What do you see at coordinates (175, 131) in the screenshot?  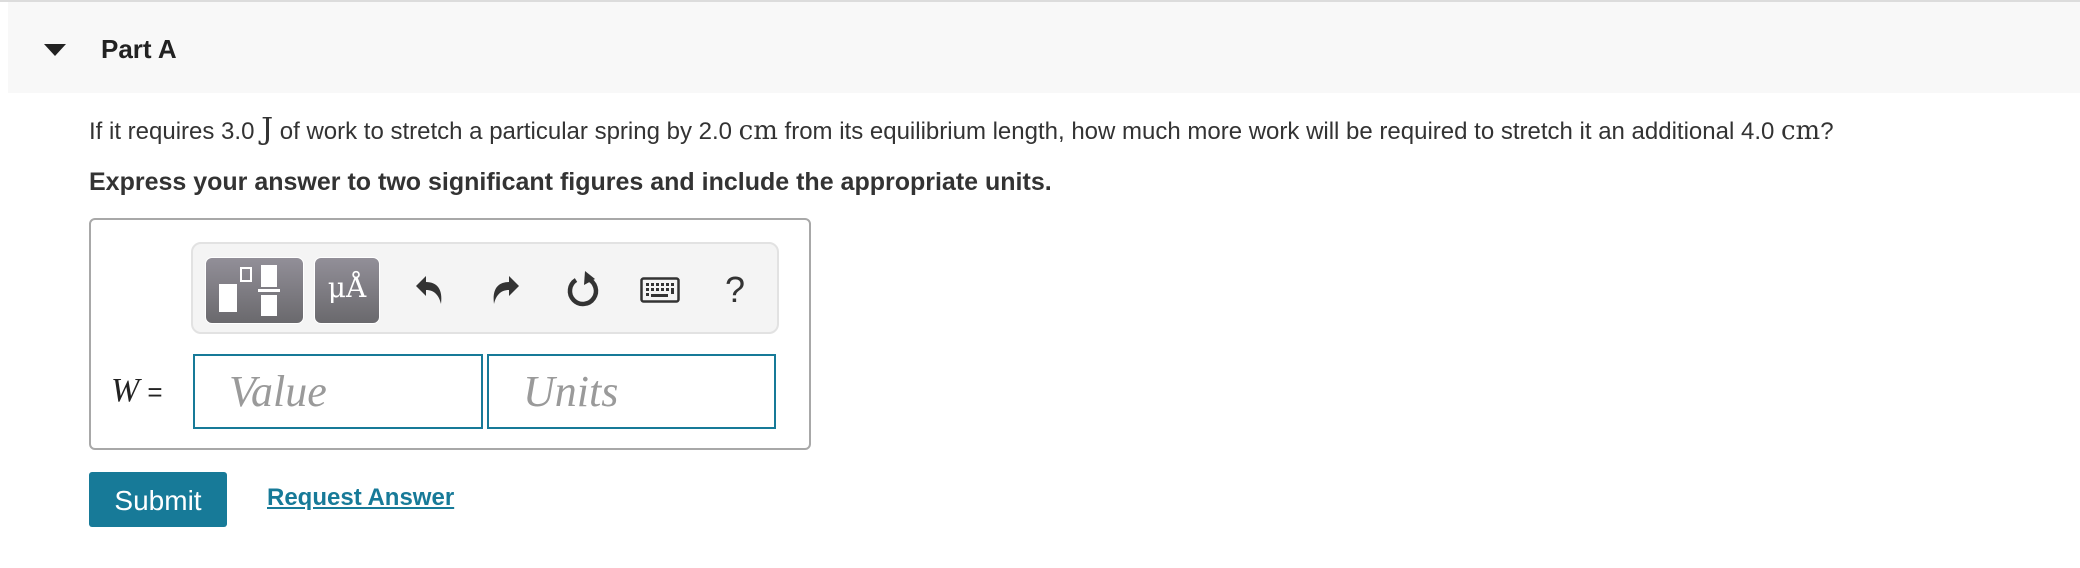 I see `question-text-1: If it requires 3.0` at bounding box center [175, 131].